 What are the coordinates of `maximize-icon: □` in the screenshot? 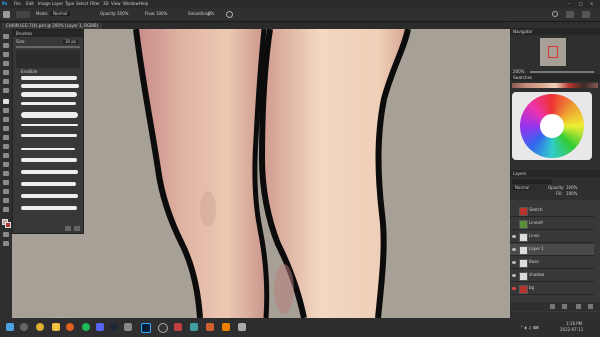 It's located at (581, 4).